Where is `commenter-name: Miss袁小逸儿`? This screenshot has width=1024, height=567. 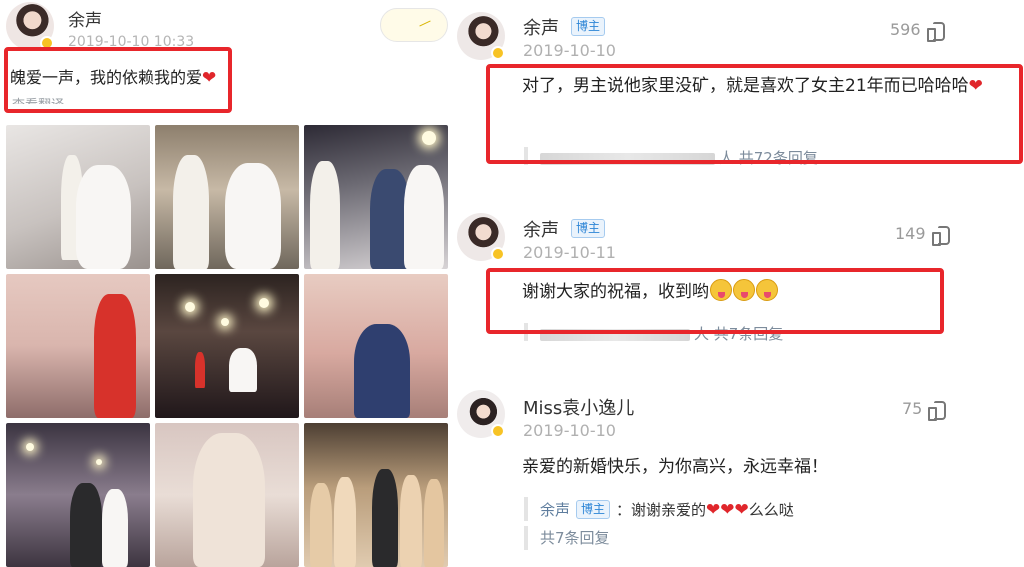
commenter-name: Miss袁小逸儿 is located at coordinates (578, 407).